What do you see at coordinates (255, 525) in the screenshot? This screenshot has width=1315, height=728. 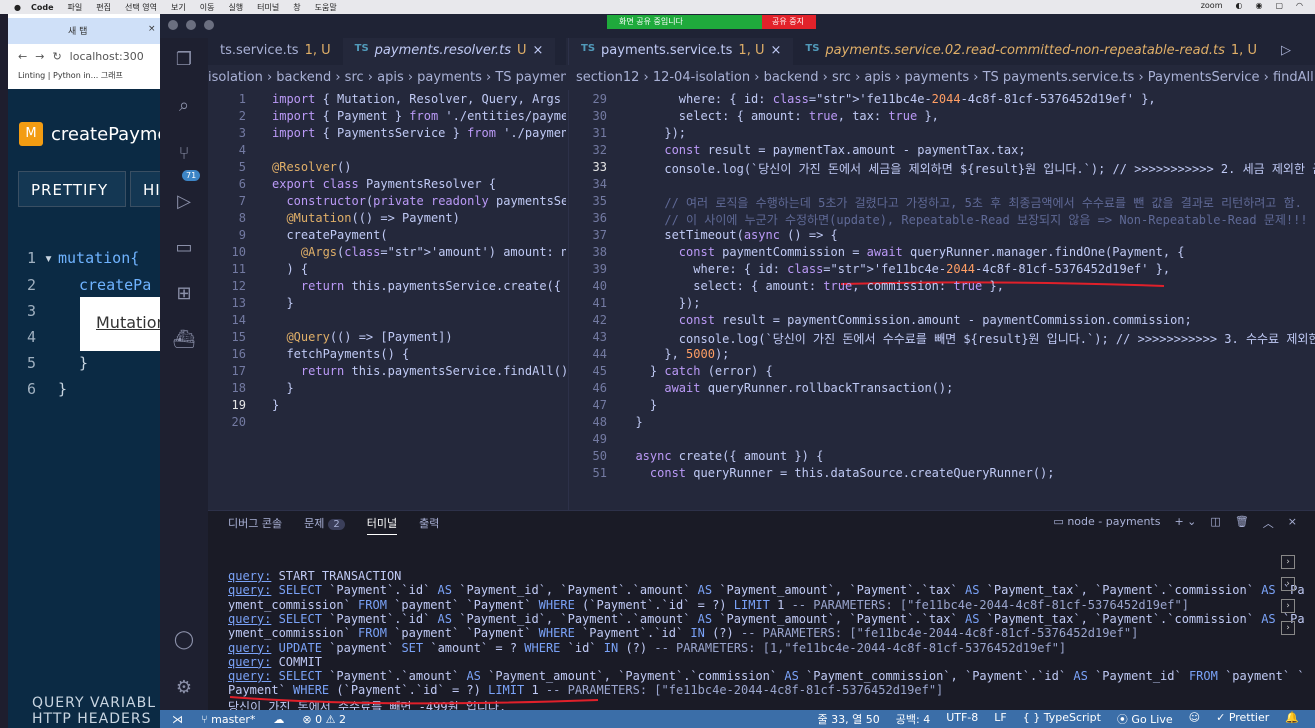 I see `tab-debug-console: 디버그 콘솔` at bounding box center [255, 525].